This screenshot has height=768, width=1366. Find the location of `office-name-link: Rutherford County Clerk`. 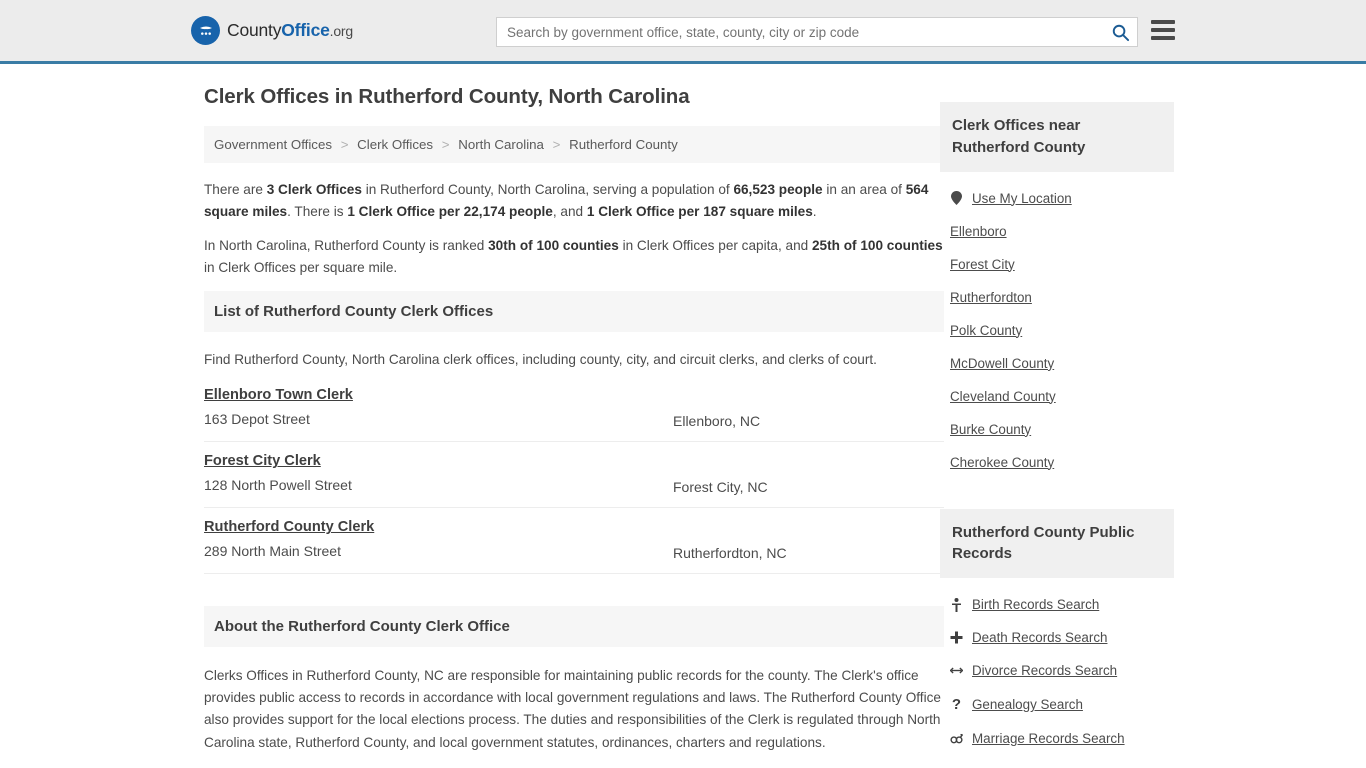

office-name-link: Rutherford County Clerk is located at coordinates (289, 527).